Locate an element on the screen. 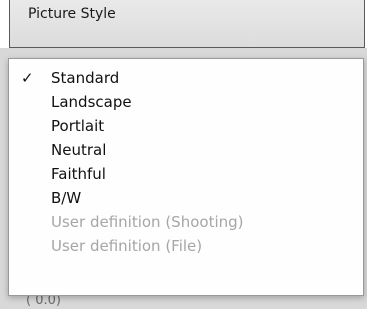  menu-item-user-definition-file: User definition (File) is located at coordinates (186, 246).